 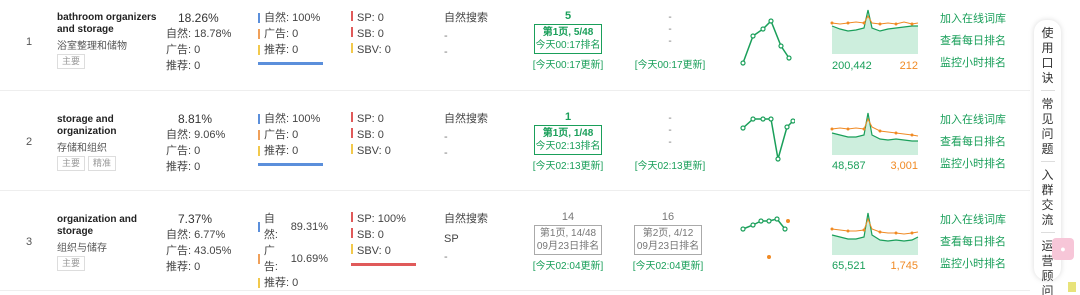 I want to click on keyword-cn: 浴室整理和储物, so click(x=92, y=46).